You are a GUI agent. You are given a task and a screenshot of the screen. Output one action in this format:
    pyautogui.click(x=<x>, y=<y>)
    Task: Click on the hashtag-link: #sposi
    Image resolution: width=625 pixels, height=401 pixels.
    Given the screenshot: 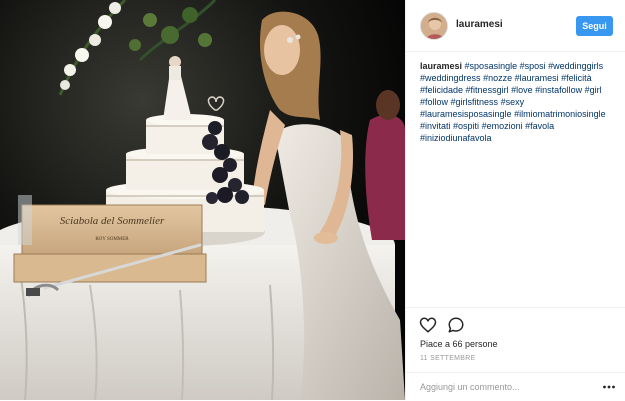 What is the action you would take?
    pyautogui.click(x=533, y=66)
    